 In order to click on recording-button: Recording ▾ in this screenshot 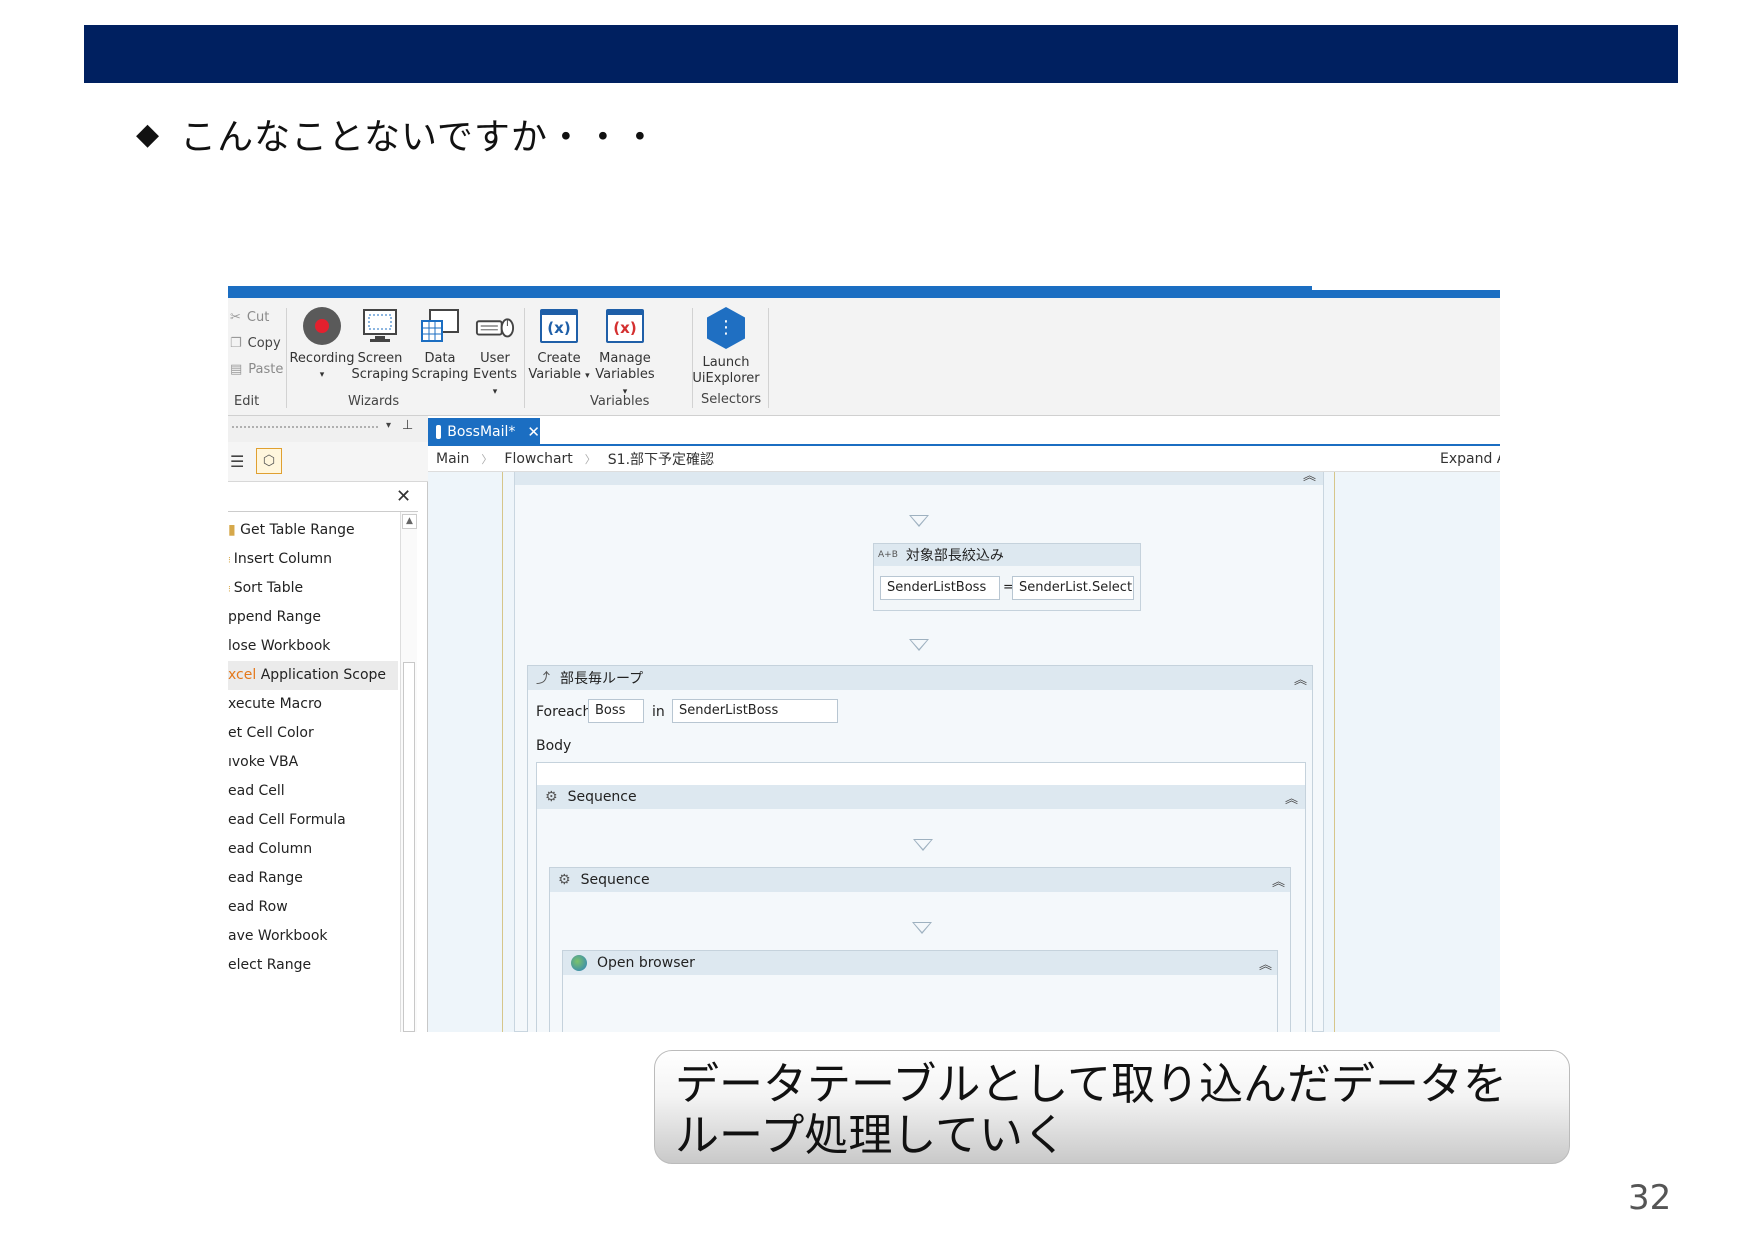, I will do `click(322, 344)`.